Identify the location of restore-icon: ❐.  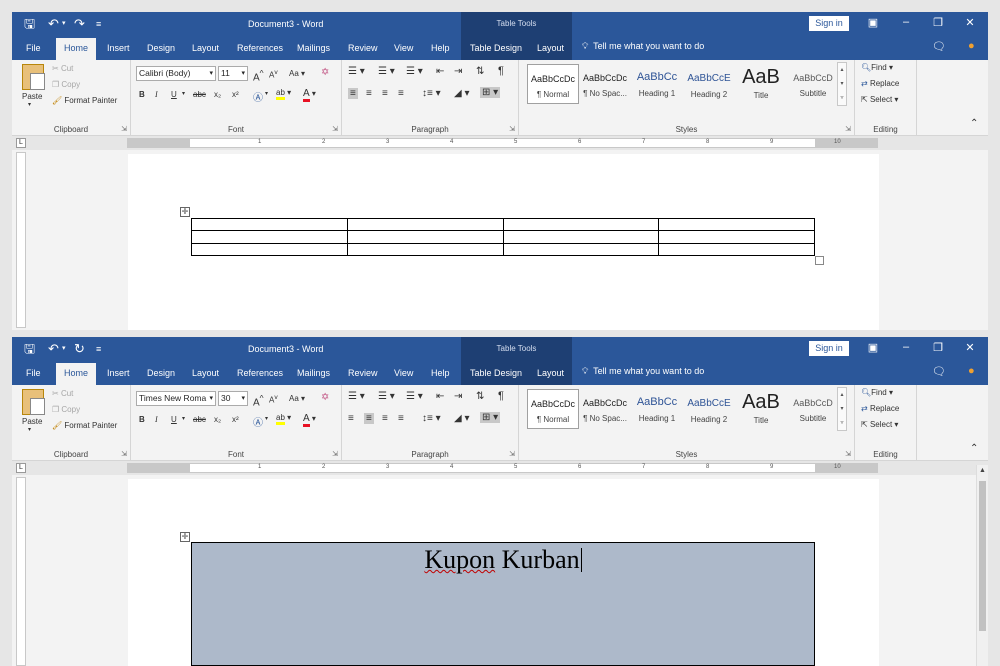
(938, 22).